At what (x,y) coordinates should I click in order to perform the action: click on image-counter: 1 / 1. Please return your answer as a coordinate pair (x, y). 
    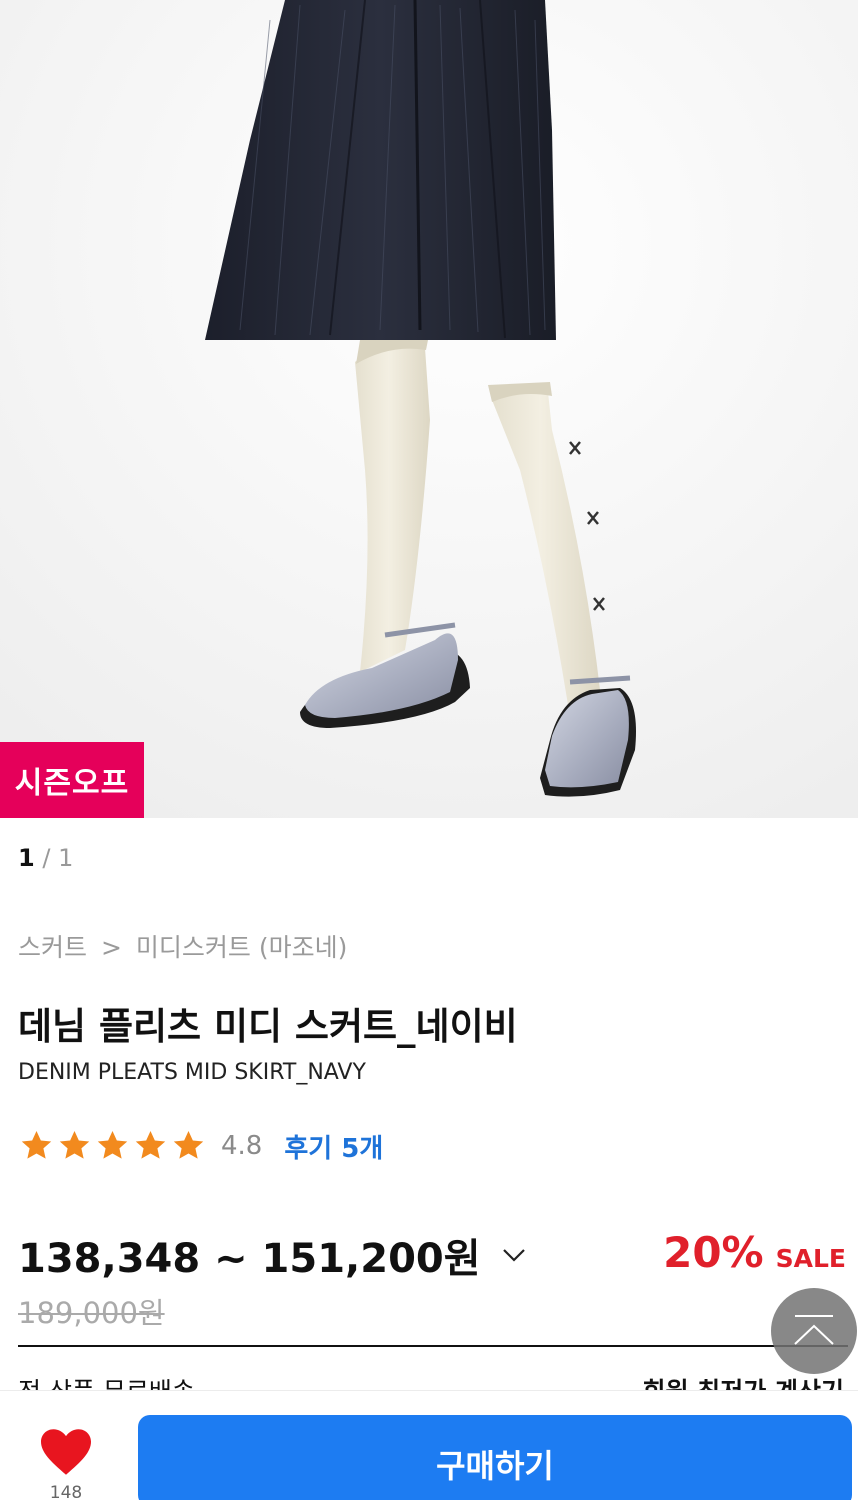
    Looking at the image, I should click on (45, 858).